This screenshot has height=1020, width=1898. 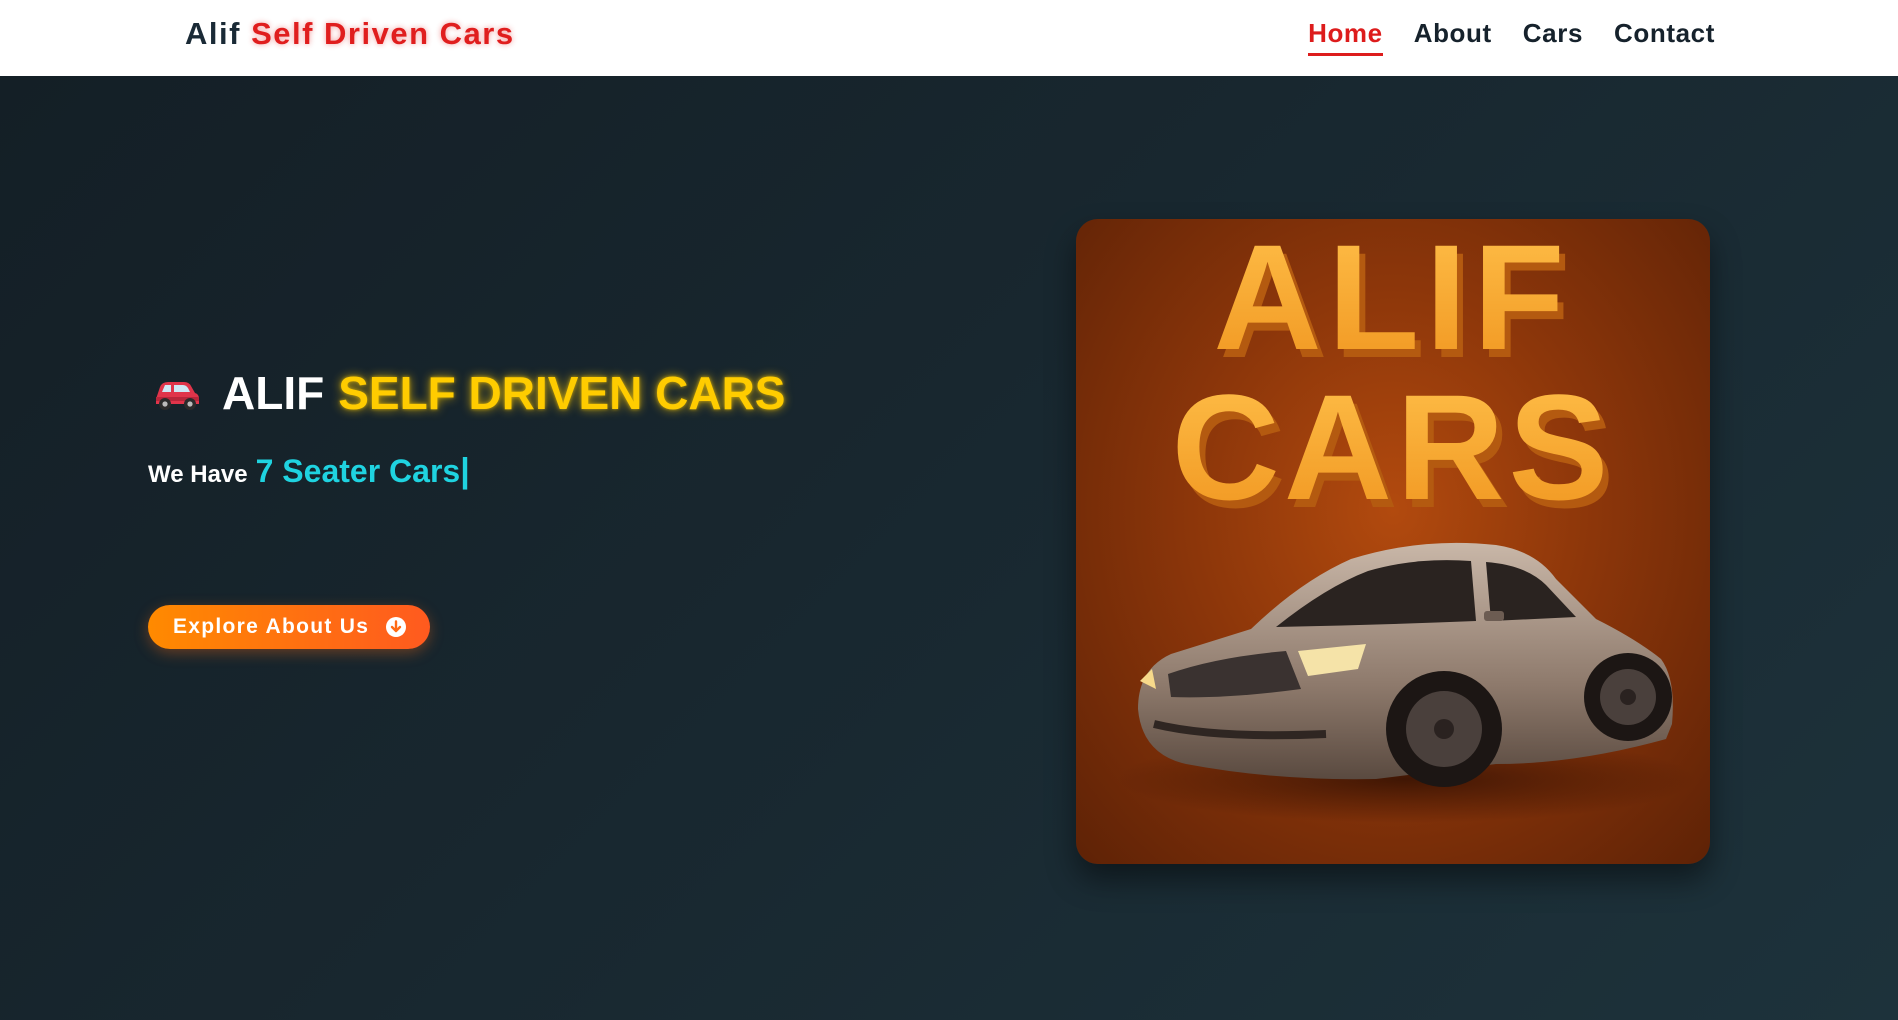 I want to click on hero-subline: We Have 7 Seater Cars |, so click(x=309, y=471).